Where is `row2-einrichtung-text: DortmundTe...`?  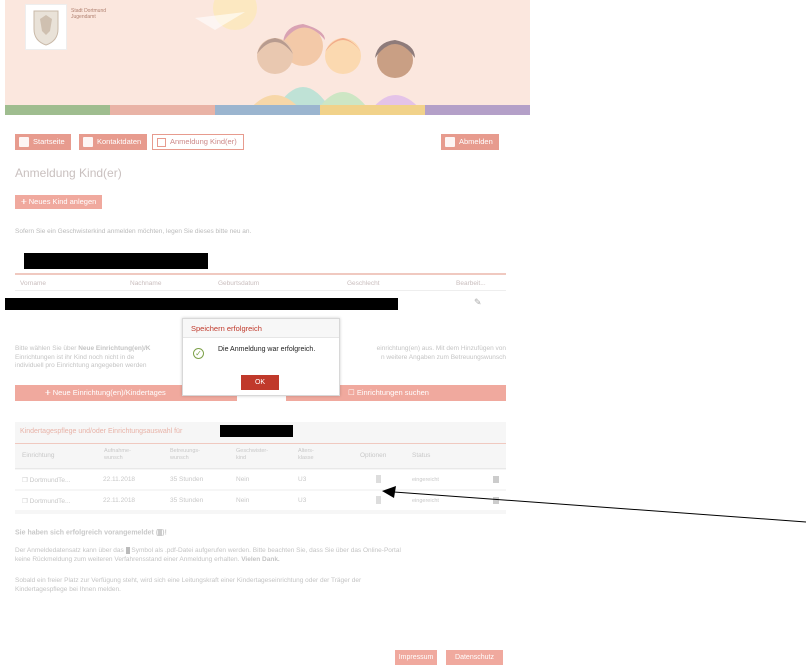 row2-einrichtung-text: DortmundTe... is located at coordinates (50, 501).